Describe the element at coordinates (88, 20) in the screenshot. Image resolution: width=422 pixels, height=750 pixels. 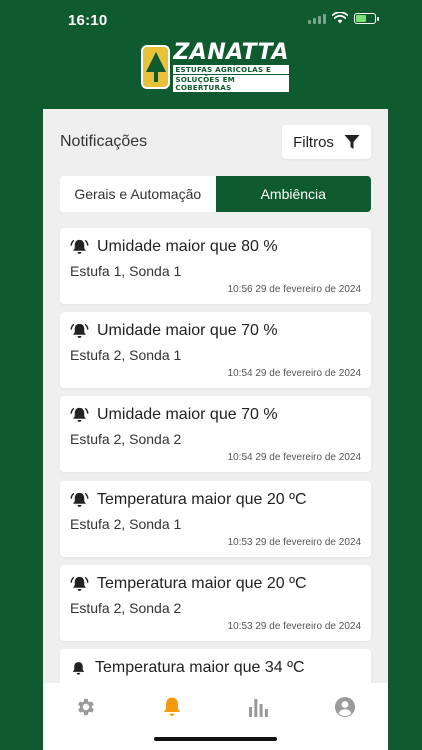
I see `status-time: 16:10` at that location.